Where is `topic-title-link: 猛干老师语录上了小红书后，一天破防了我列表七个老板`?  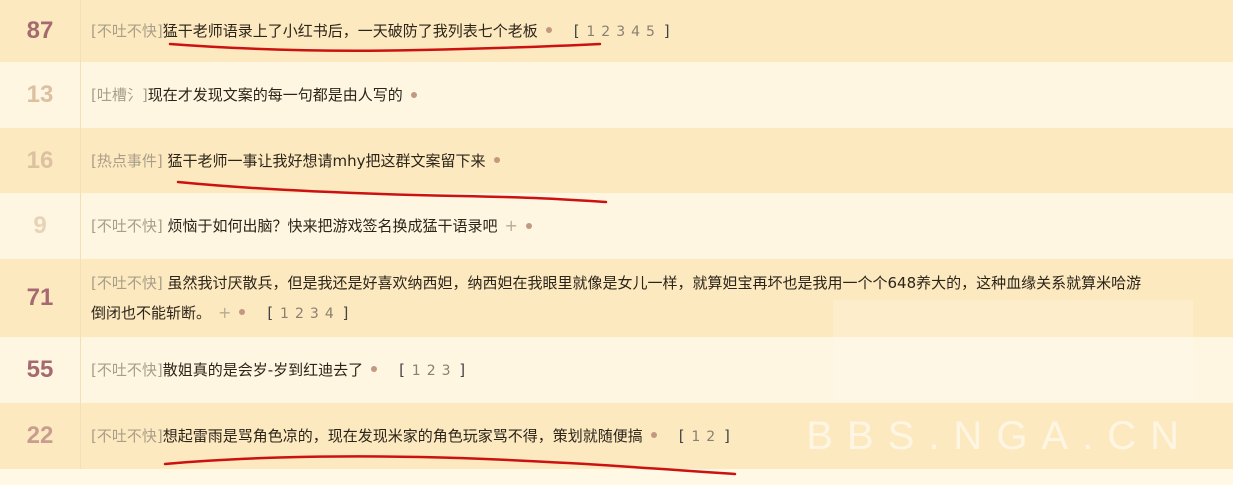 topic-title-link: 猛干老师语录上了小红书后，一天破防了我列表七个老板 is located at coordinates (350, 31).